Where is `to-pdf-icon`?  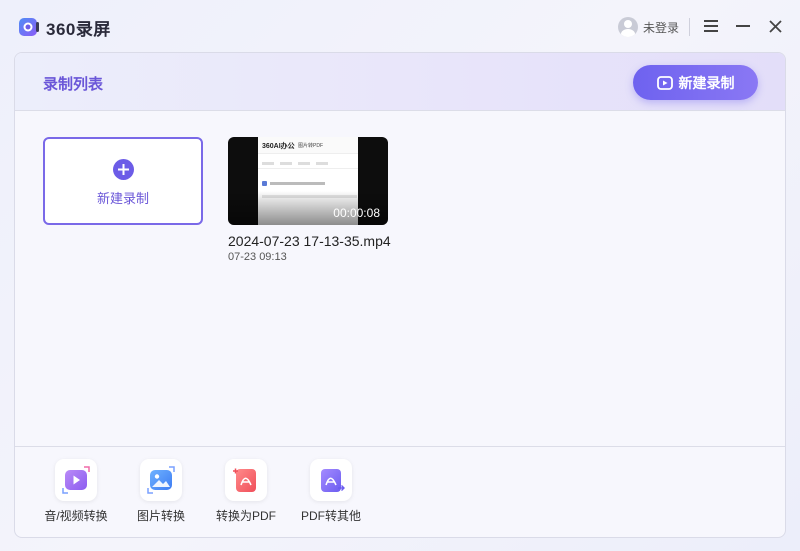 to-pdf-icon is located at coordinates (246, 480).